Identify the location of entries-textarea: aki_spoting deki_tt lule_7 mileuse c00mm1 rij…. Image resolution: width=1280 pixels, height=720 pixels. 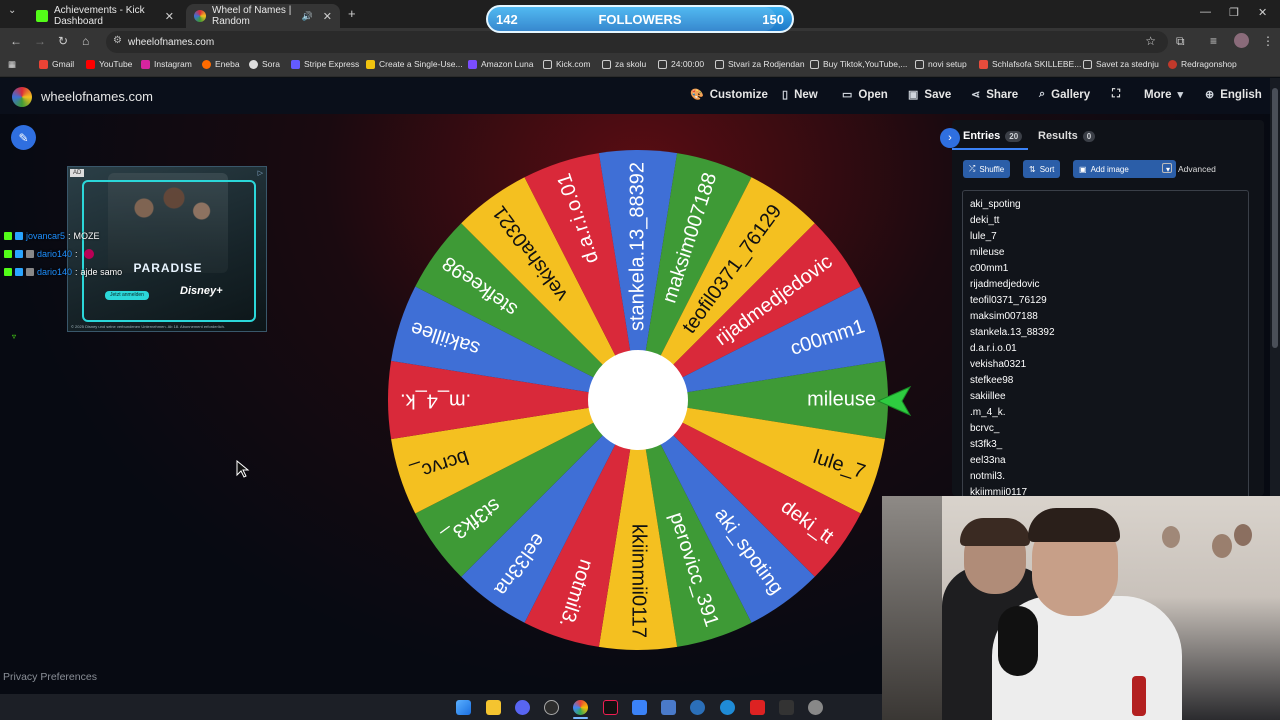
(1105, 343).